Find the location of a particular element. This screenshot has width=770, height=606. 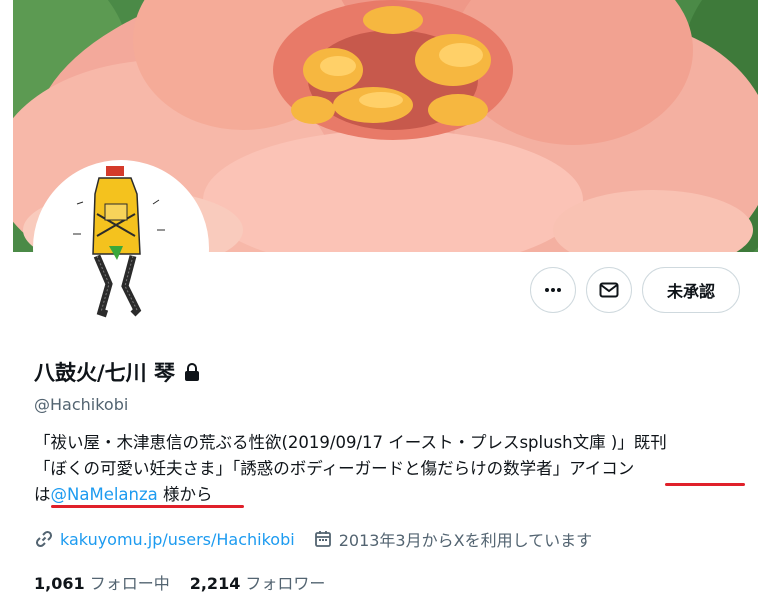

followers-count: 2,214 is located at coordinates (215, 583).